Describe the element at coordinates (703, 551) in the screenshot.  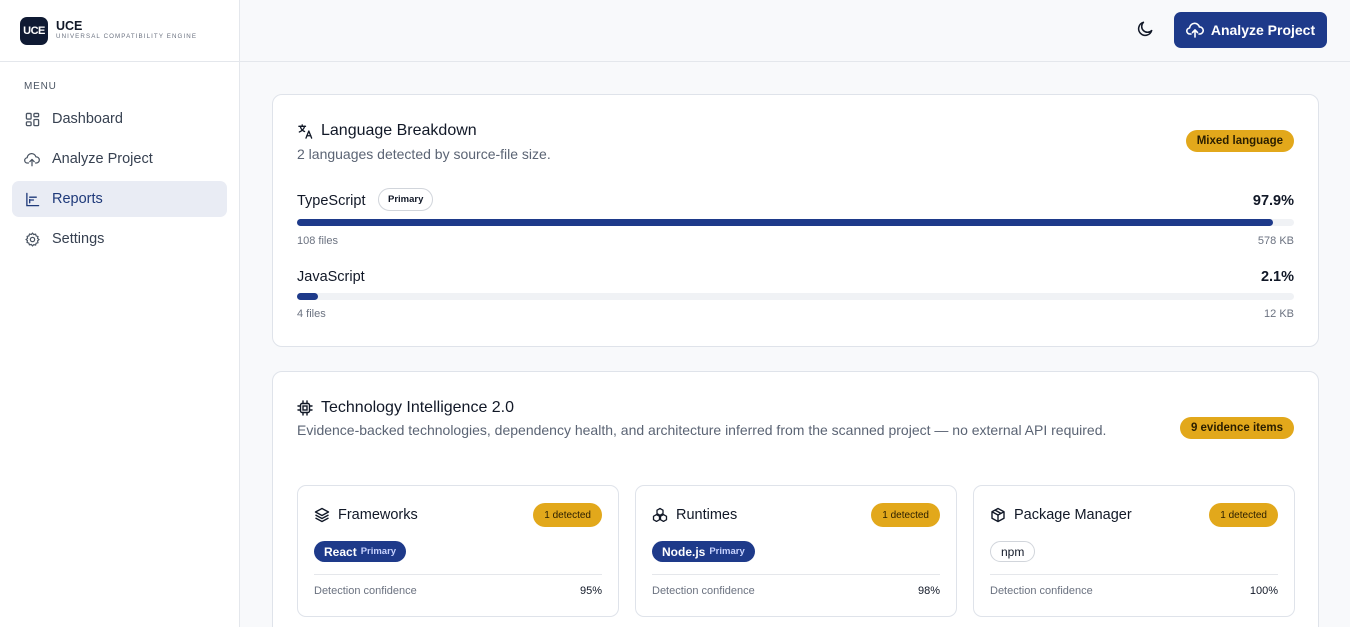
I see `technology-chip-nodejs: Node.js Primary` at that location.